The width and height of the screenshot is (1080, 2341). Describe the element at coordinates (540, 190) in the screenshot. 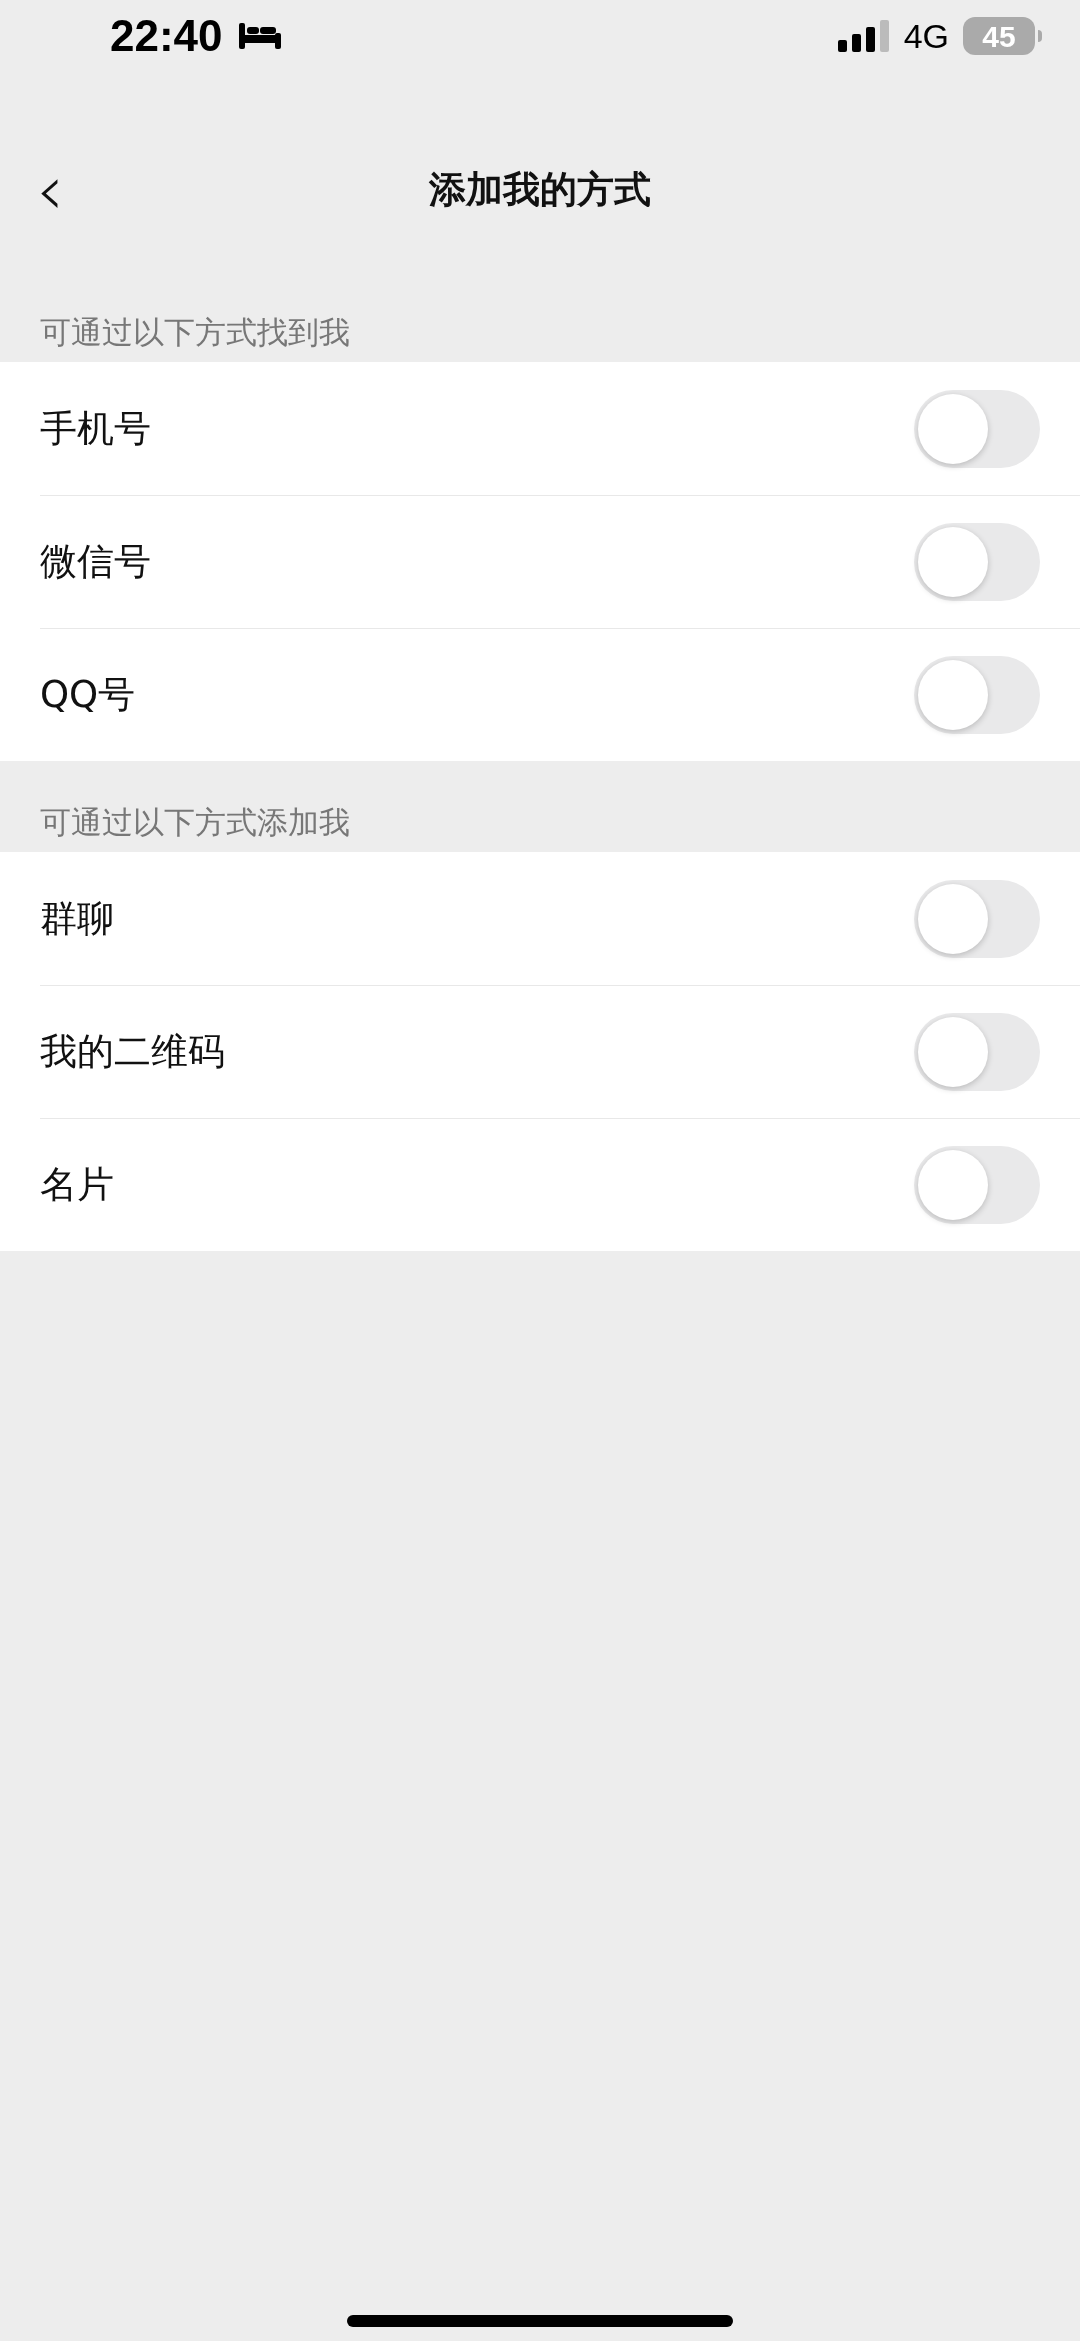

I see `page-title: 添加我的方式` at that location.